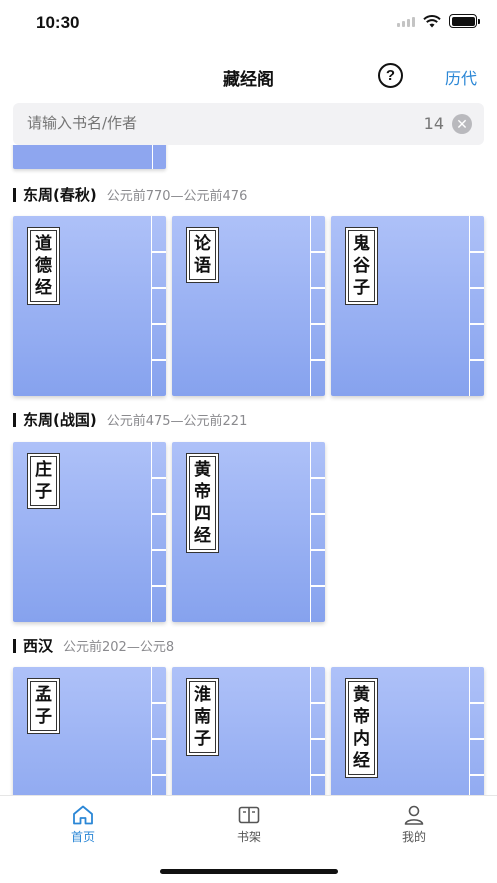 This screenshot has width=497, height=883. I want to click on book-title-label: 淮南子, so click(202, 717).